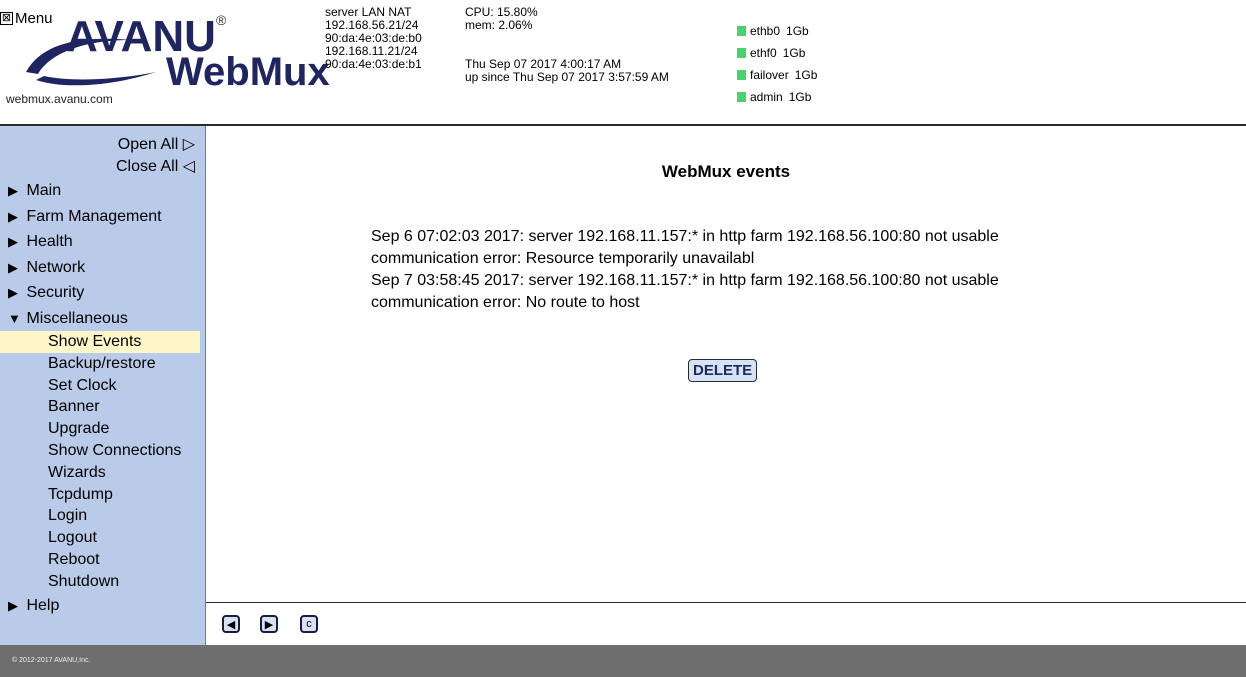 This screenshot has width=1246, height=677. Describe the element at coordinates (221, 20) in the screenshot. I see `logo-registered-mark: ®` at that location.